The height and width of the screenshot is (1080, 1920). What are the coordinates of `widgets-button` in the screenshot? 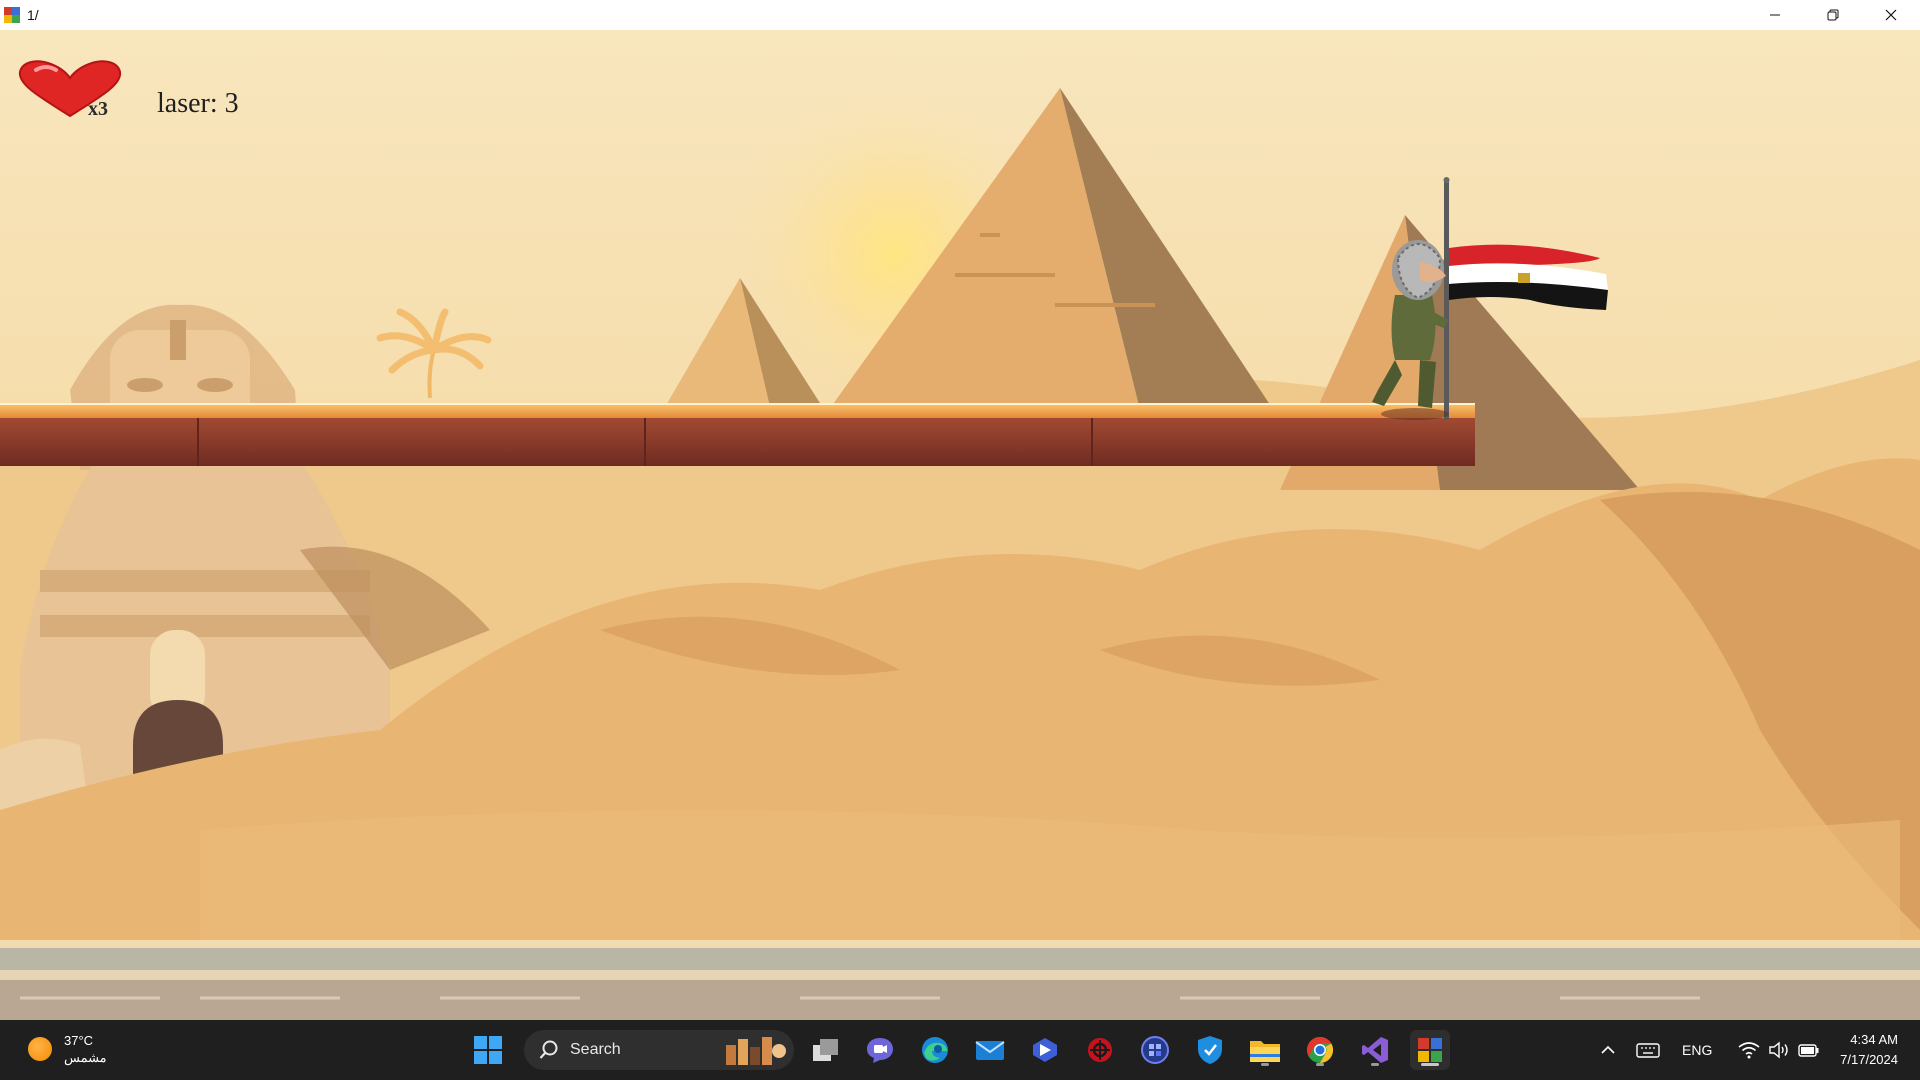 It's located at (1155, 1050).